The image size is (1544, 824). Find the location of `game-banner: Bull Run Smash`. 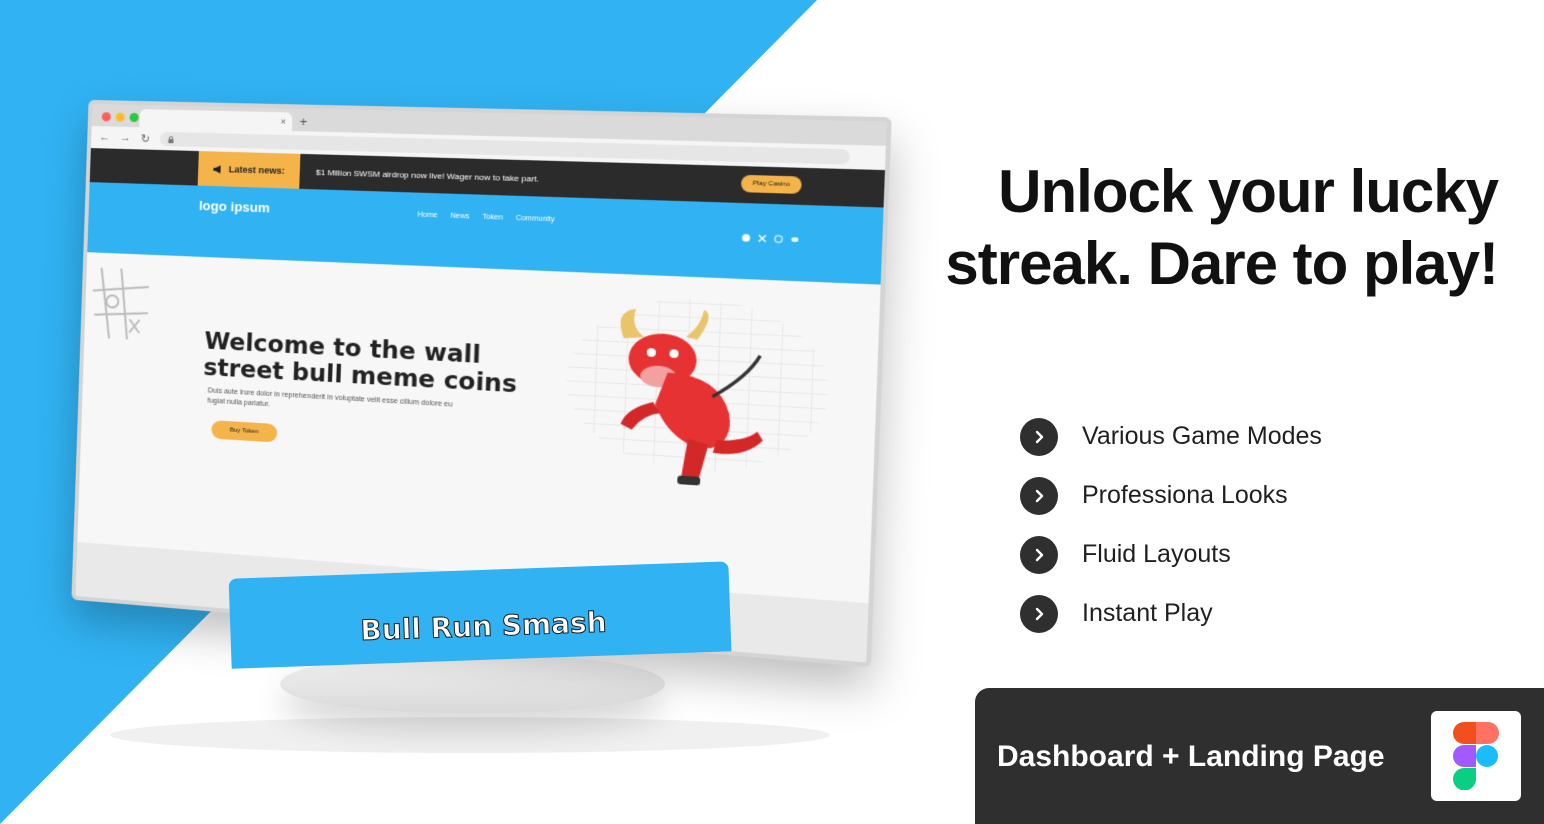

game-banner: Bull Run Smash is located at coordinates (480, 615).